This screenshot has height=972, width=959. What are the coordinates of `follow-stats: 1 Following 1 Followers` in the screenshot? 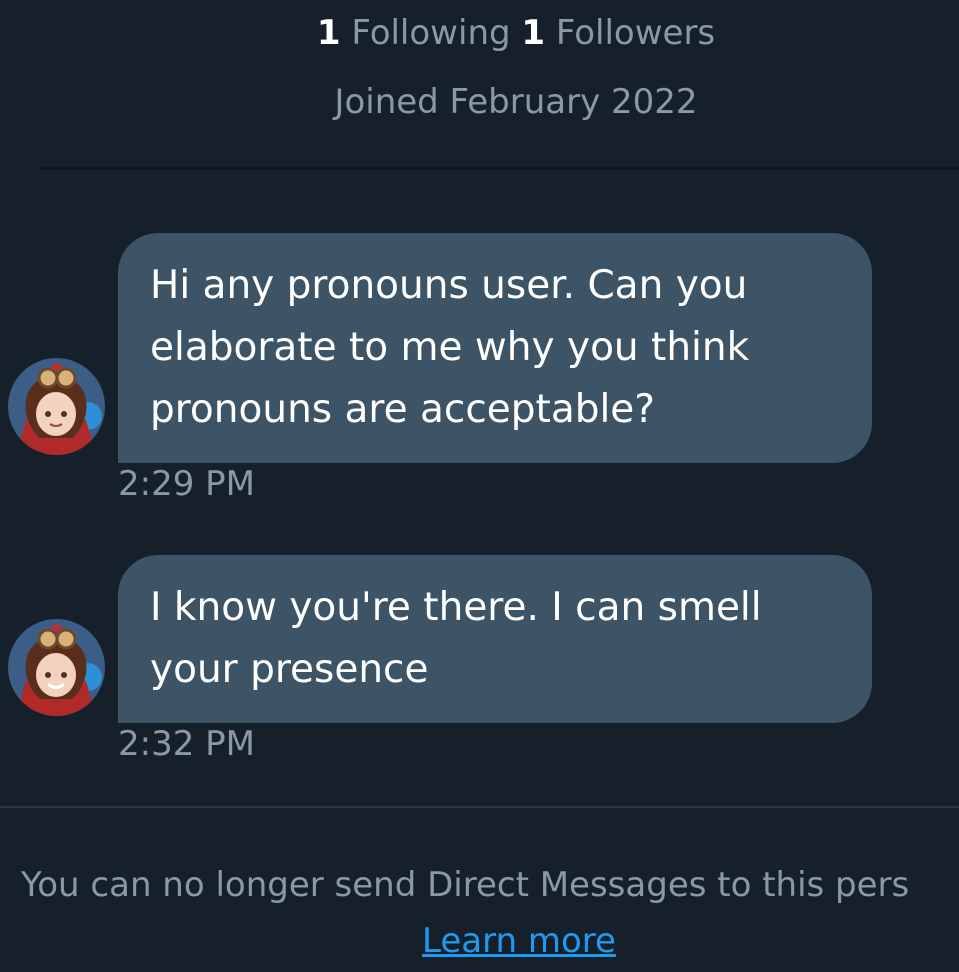 It's located at (479, 33).